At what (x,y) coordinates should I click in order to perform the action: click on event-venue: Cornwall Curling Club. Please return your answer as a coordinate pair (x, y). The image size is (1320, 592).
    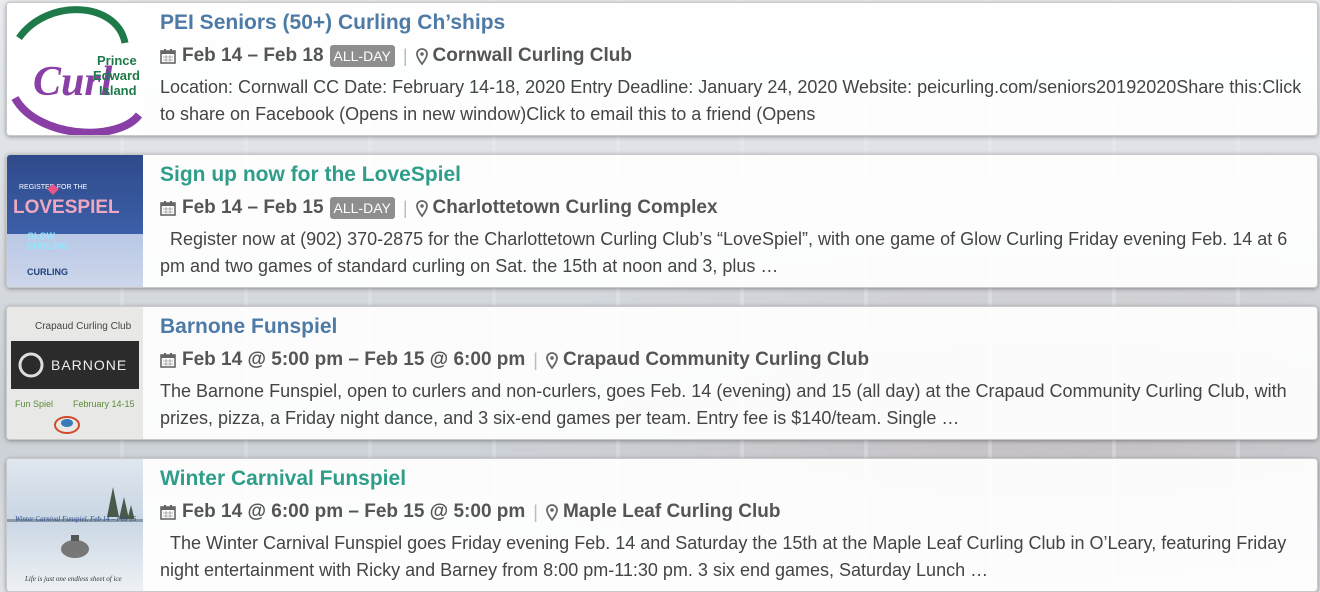
    Looking at the image, I should click on (533, 56).